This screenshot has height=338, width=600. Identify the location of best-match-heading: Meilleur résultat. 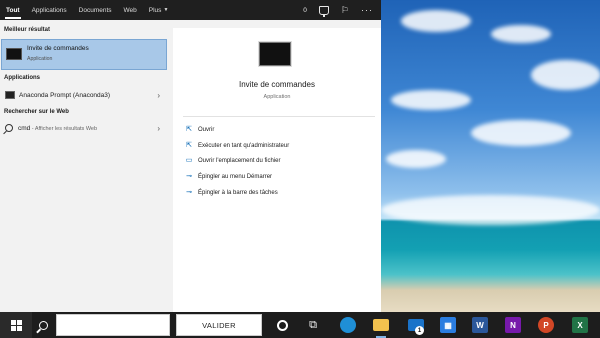
(27, 30).